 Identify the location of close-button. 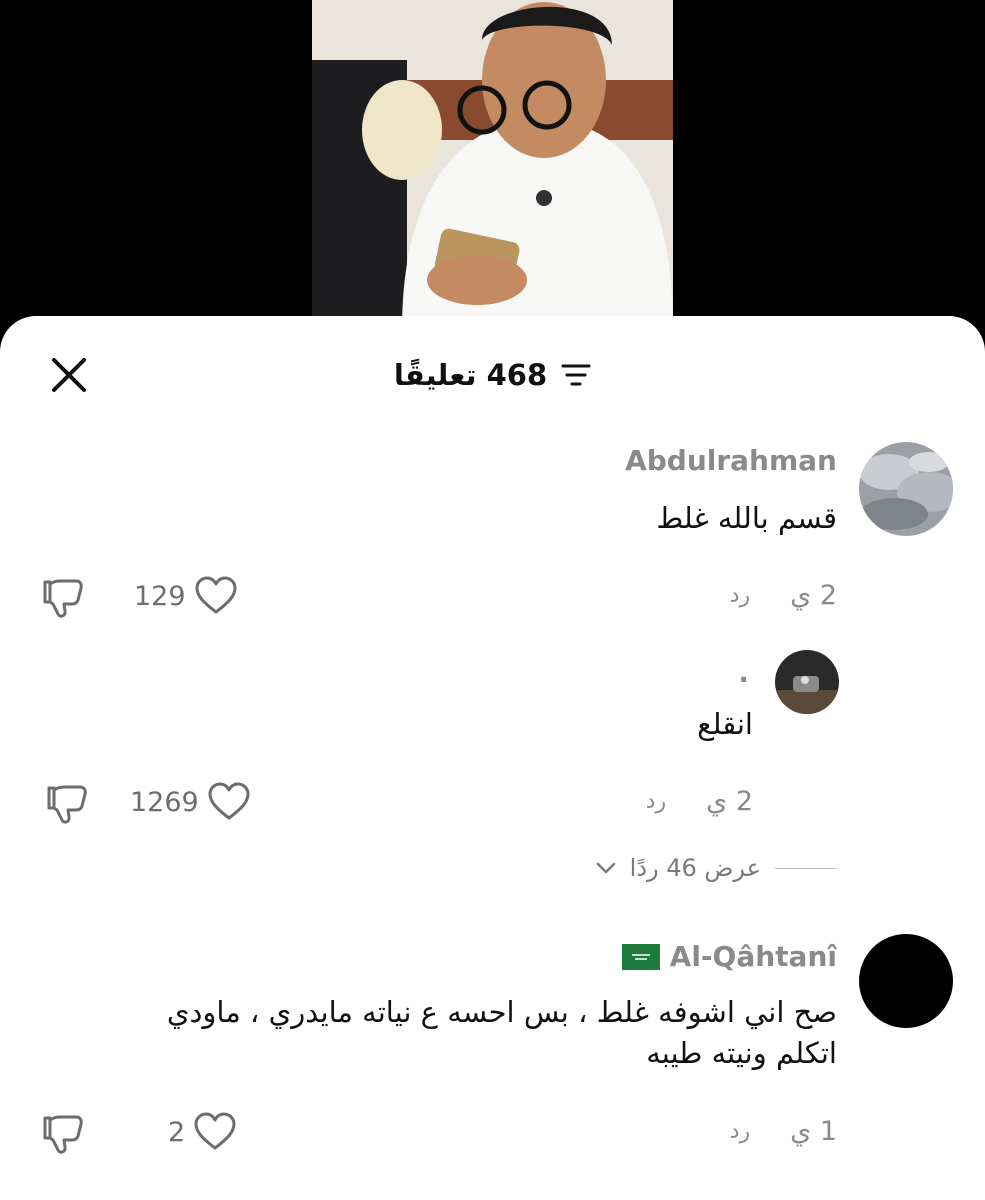
(69, 375).